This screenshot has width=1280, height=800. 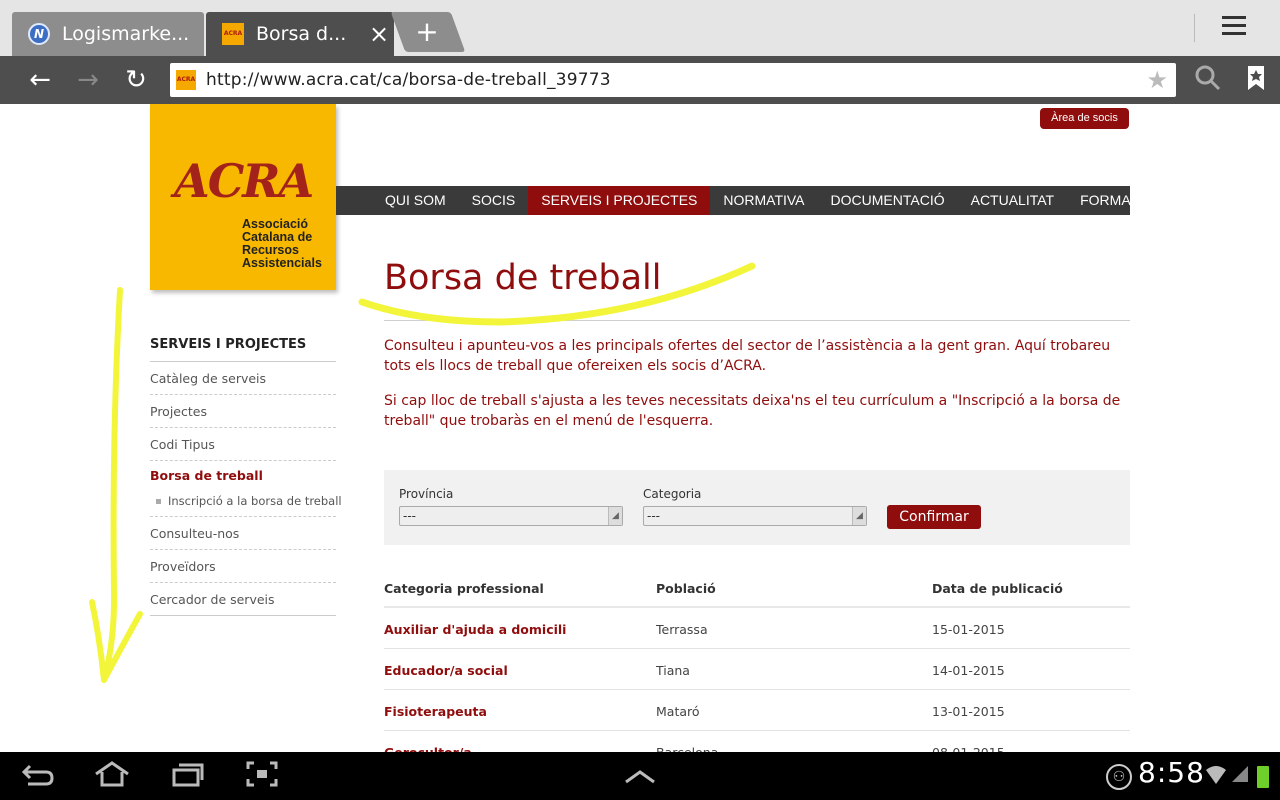 I want to click on provincia-label: Província, so click(x=426, y=494).